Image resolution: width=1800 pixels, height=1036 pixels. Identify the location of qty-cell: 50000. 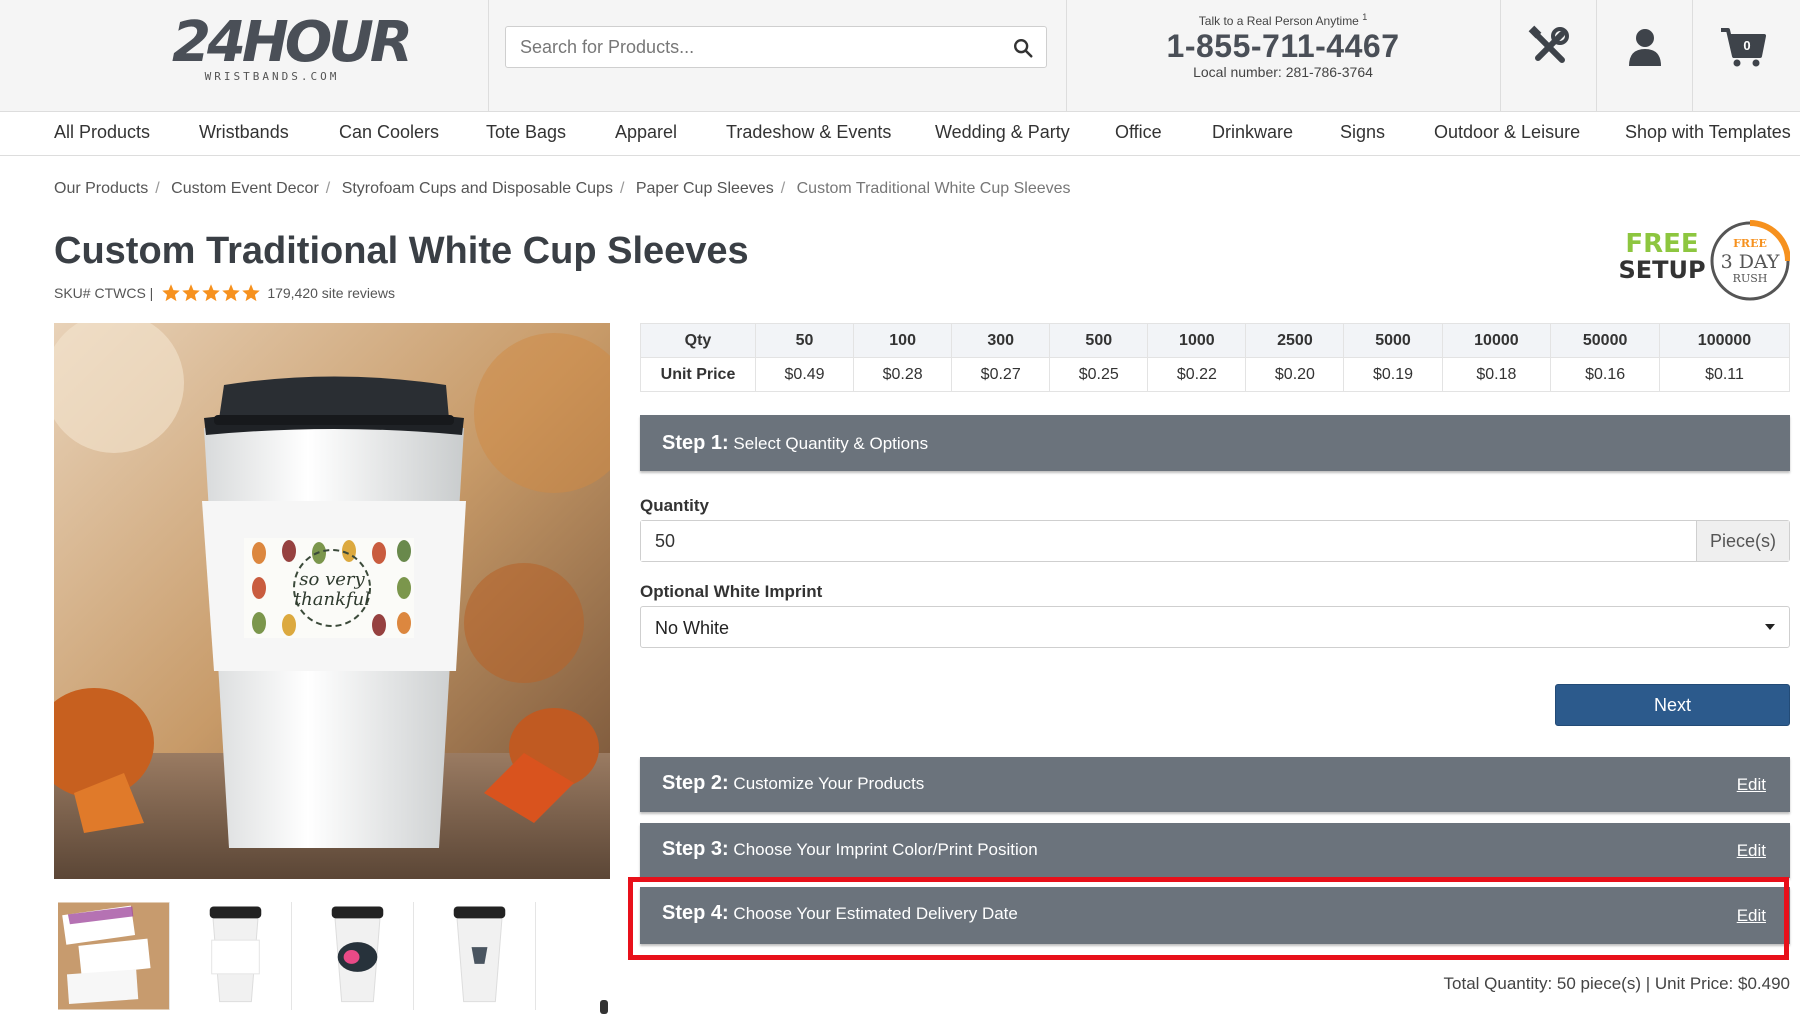
(1605, 340).